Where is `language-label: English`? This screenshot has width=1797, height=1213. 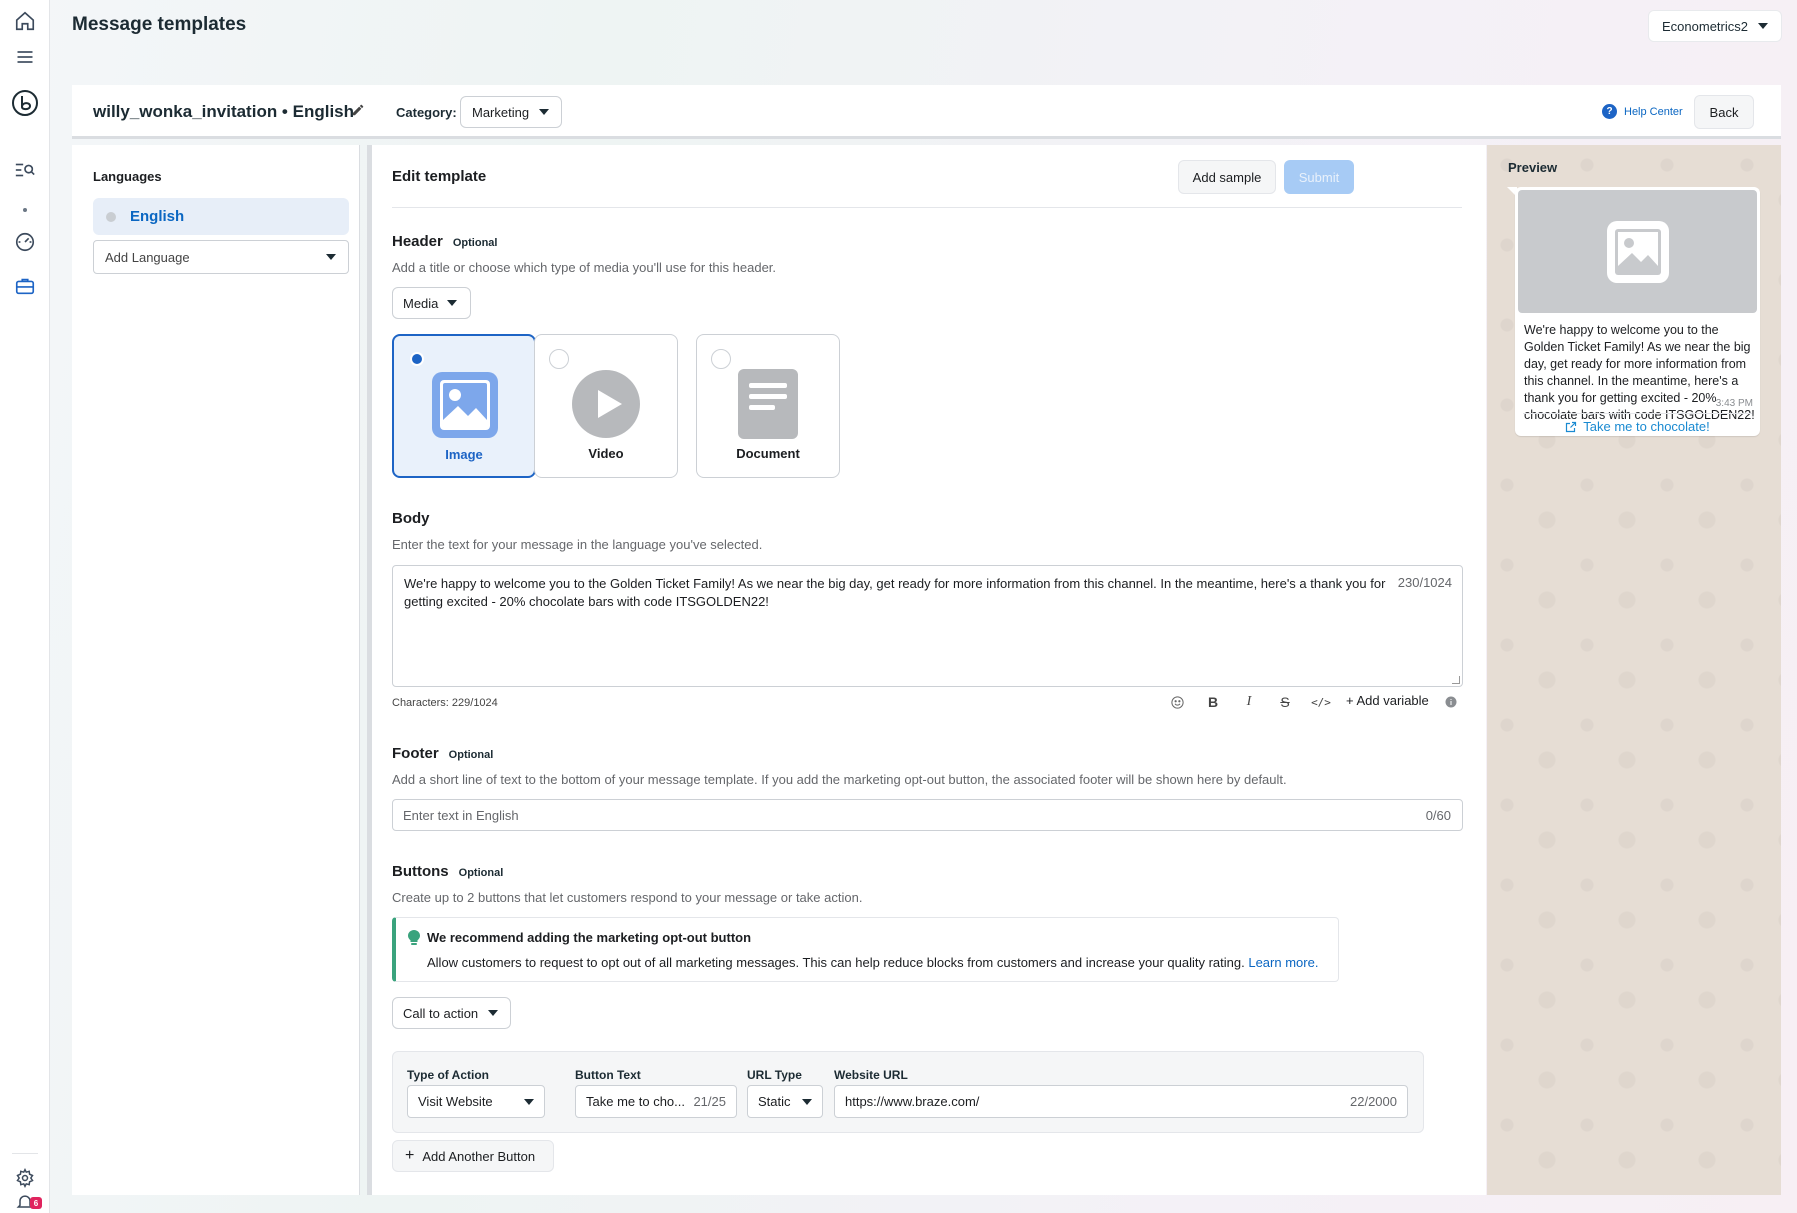 language-label: English is located at coordinates (157, 216).